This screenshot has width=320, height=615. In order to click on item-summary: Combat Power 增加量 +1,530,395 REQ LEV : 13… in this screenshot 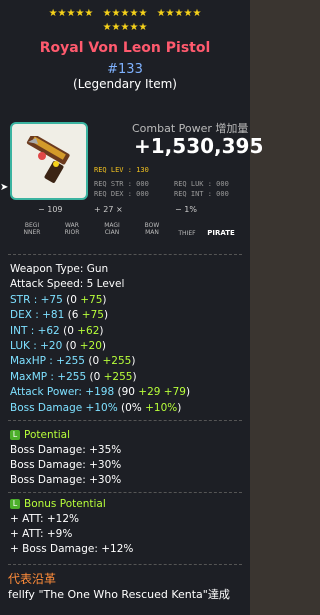, I will do `click(131, 163)`.